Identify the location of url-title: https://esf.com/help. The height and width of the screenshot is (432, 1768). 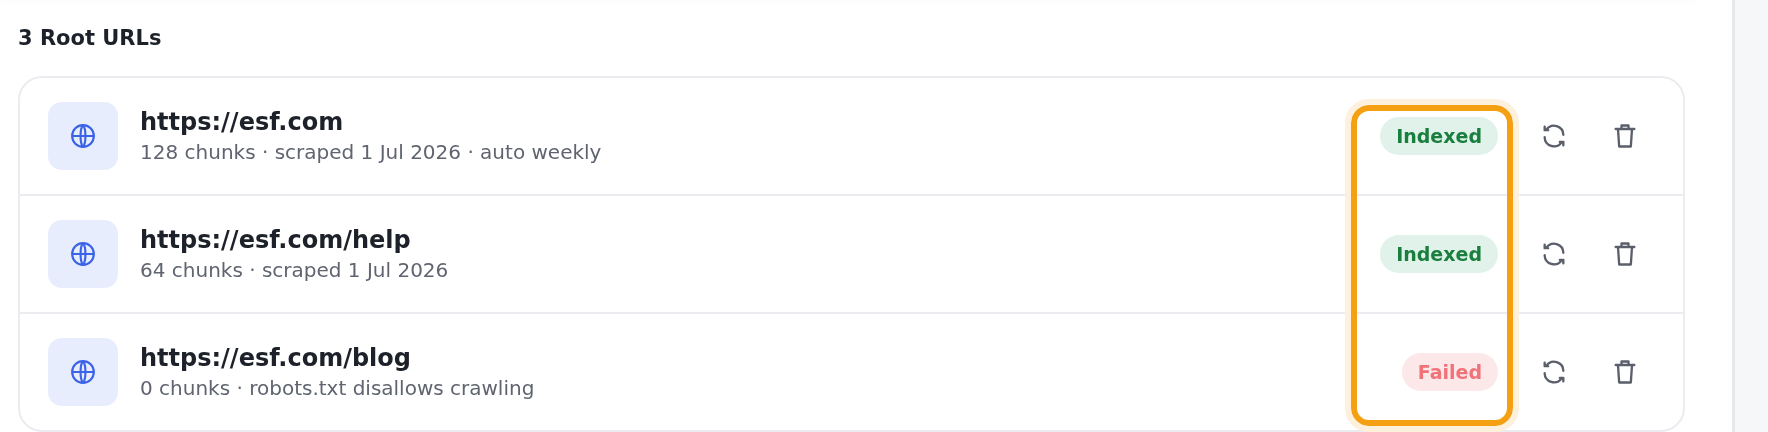
(276, 240).